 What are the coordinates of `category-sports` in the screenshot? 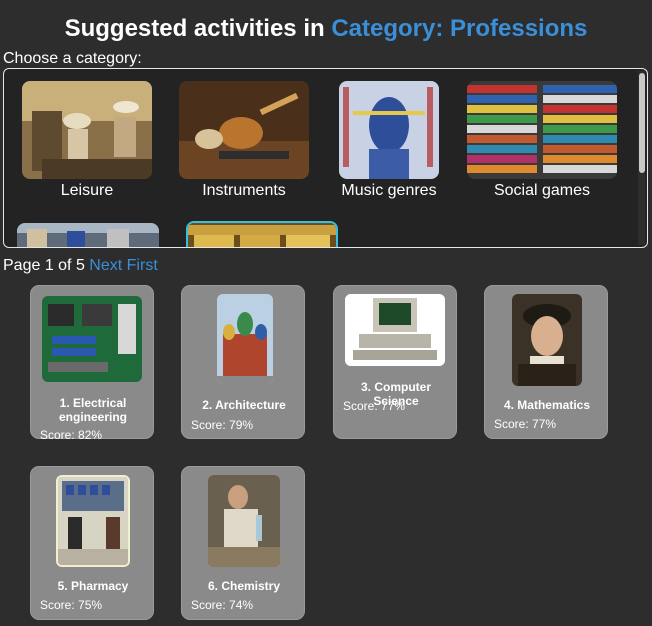 It's located at (87, 235).